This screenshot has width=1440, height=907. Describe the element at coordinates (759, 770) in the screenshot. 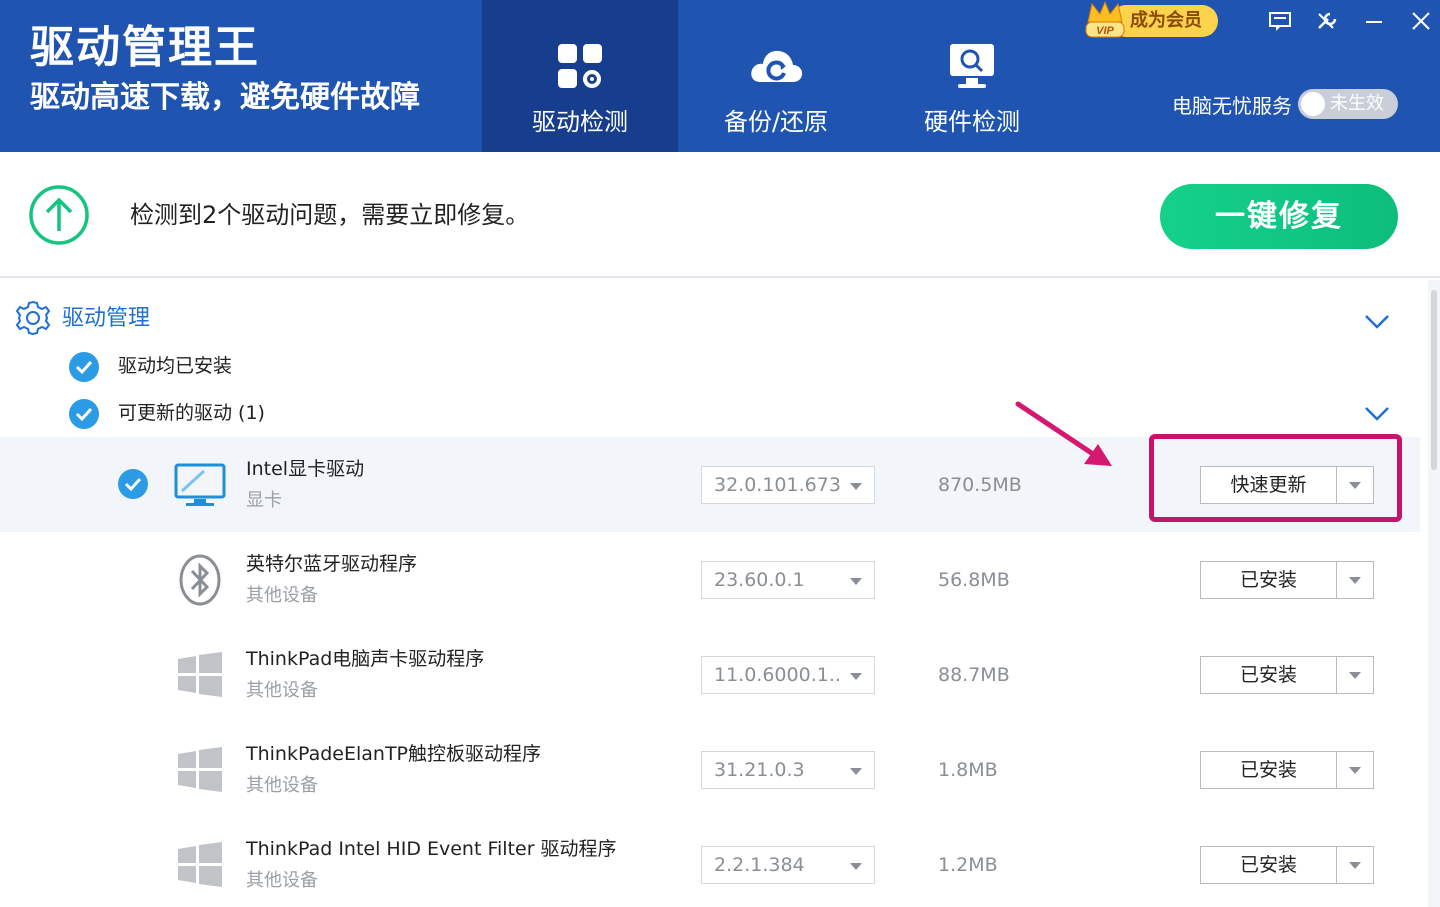

I see `version-value: 31.21.0.3` at that location.